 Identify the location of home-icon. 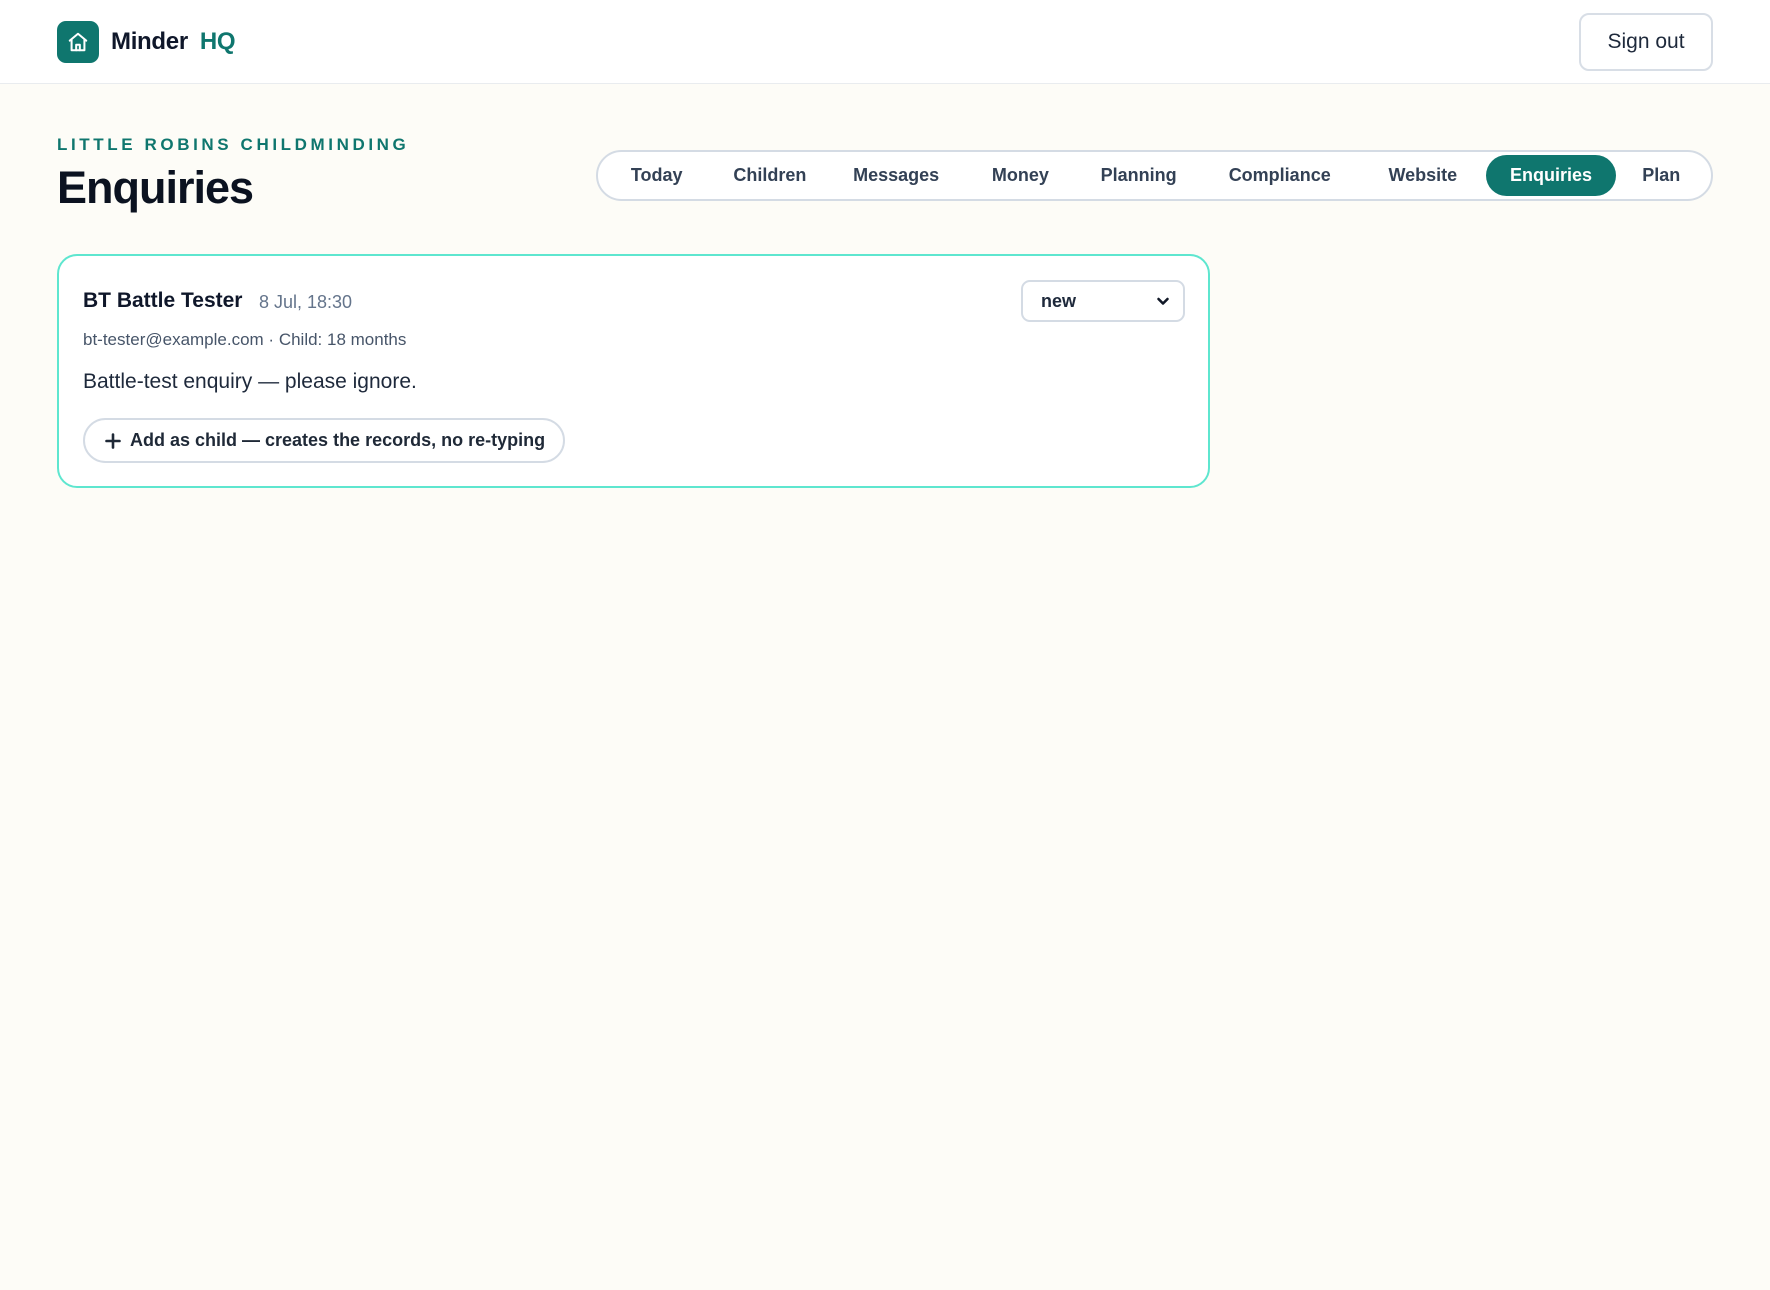
(78, 42).